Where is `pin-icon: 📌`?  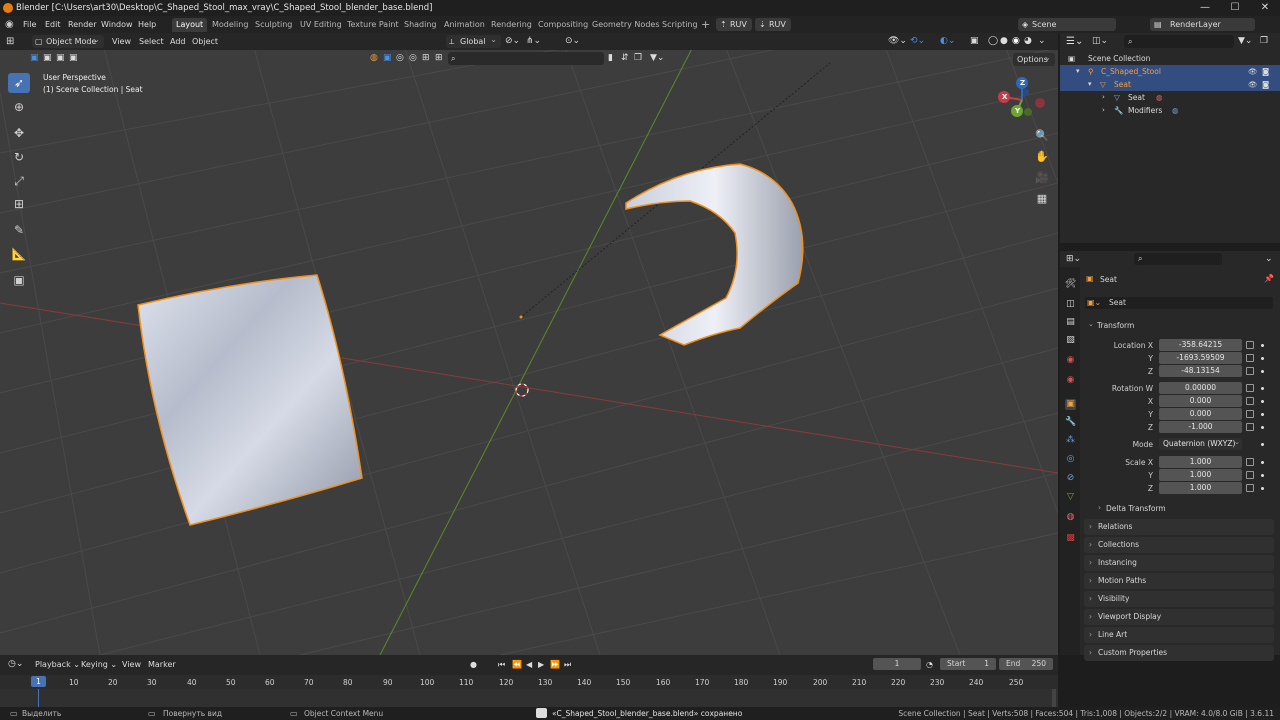 pin-icon: 📌 is located at coordinates (1269, 278).